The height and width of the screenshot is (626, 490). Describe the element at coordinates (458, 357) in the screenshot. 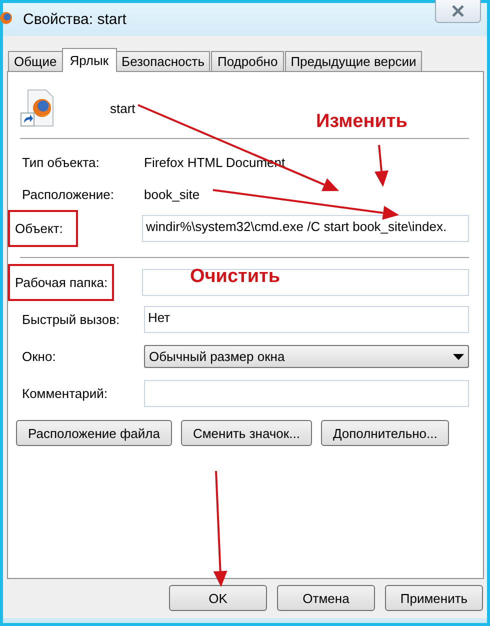

I see `dropdown-arrow-icon` at that location.